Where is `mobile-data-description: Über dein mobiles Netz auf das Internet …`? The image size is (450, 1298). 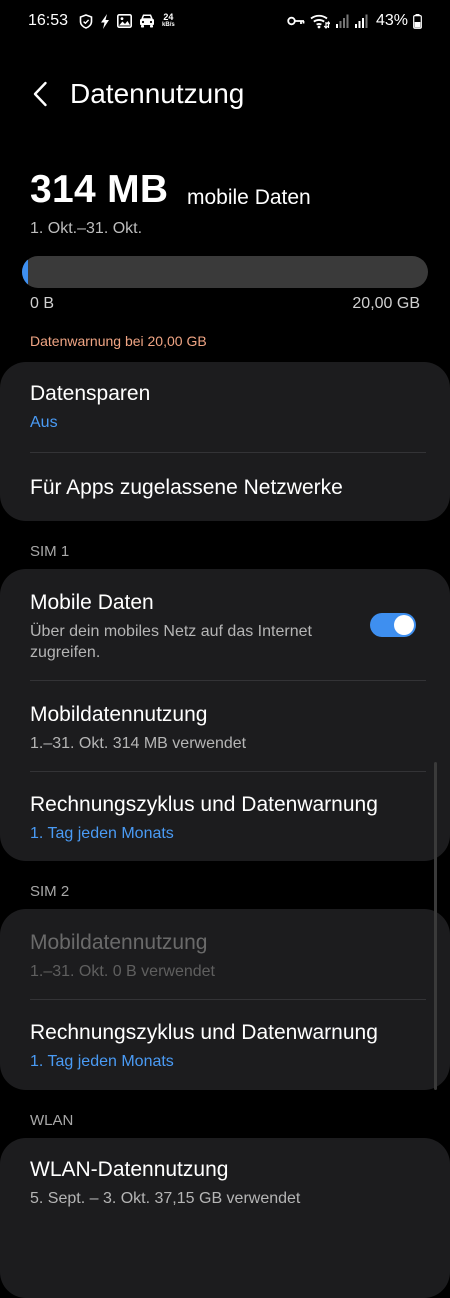 mobile-data-description: Über dein mobiles Netz auf das Internet … is located at coordinates (171, 642).